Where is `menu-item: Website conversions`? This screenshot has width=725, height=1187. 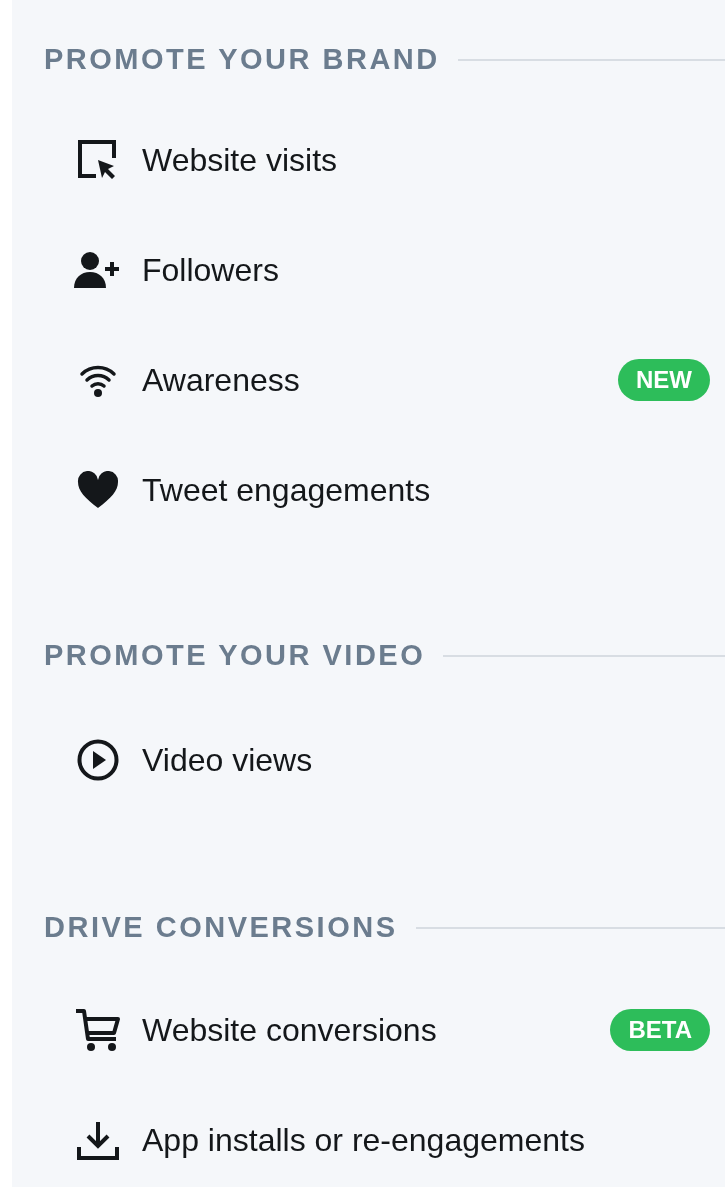 menu-item: Website conversions is located at coordinates (289, 1030).